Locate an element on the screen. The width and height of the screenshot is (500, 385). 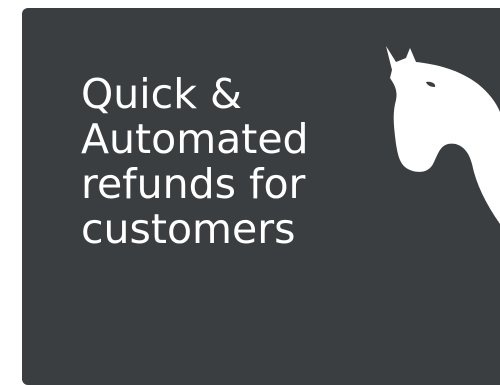
headline-line-3: refunds for is located at coordinates (193, 184).